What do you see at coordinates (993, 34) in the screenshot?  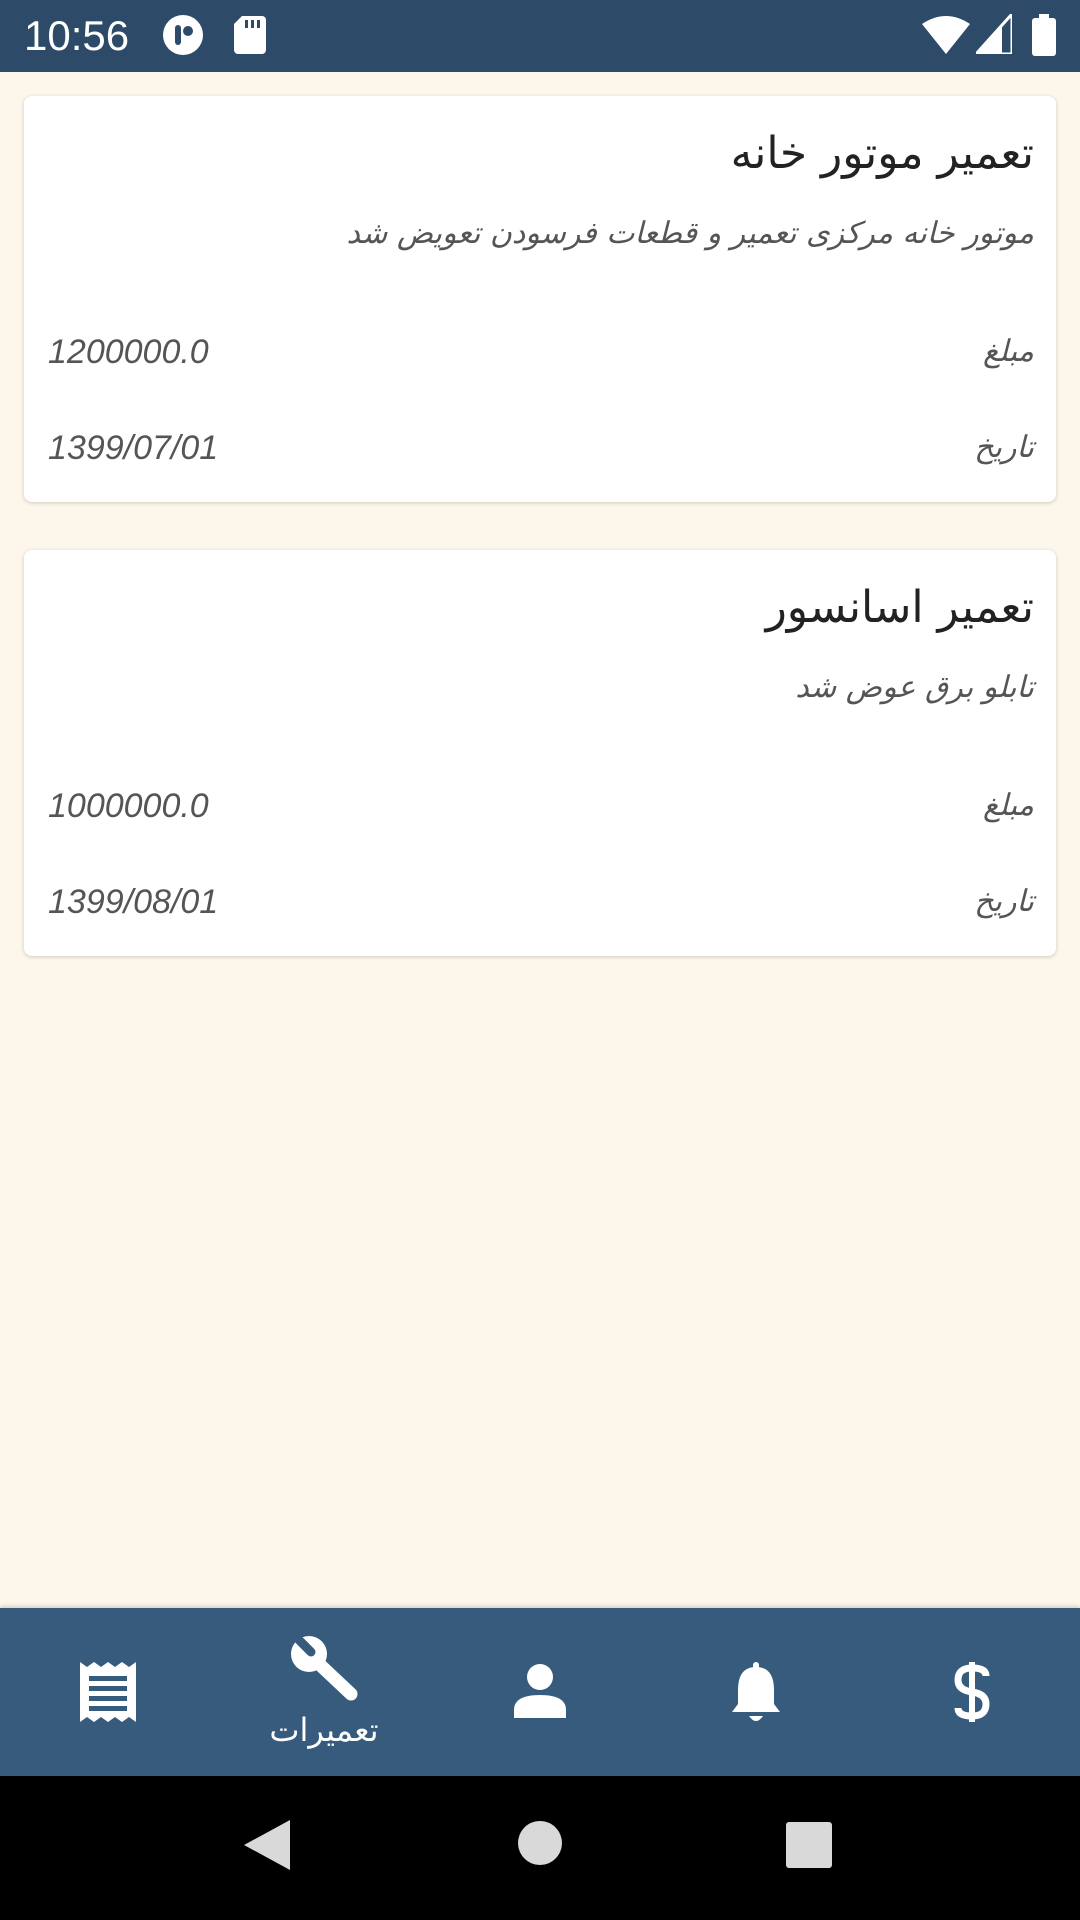 I see `signal-icon` at bounding box center [993, 34].